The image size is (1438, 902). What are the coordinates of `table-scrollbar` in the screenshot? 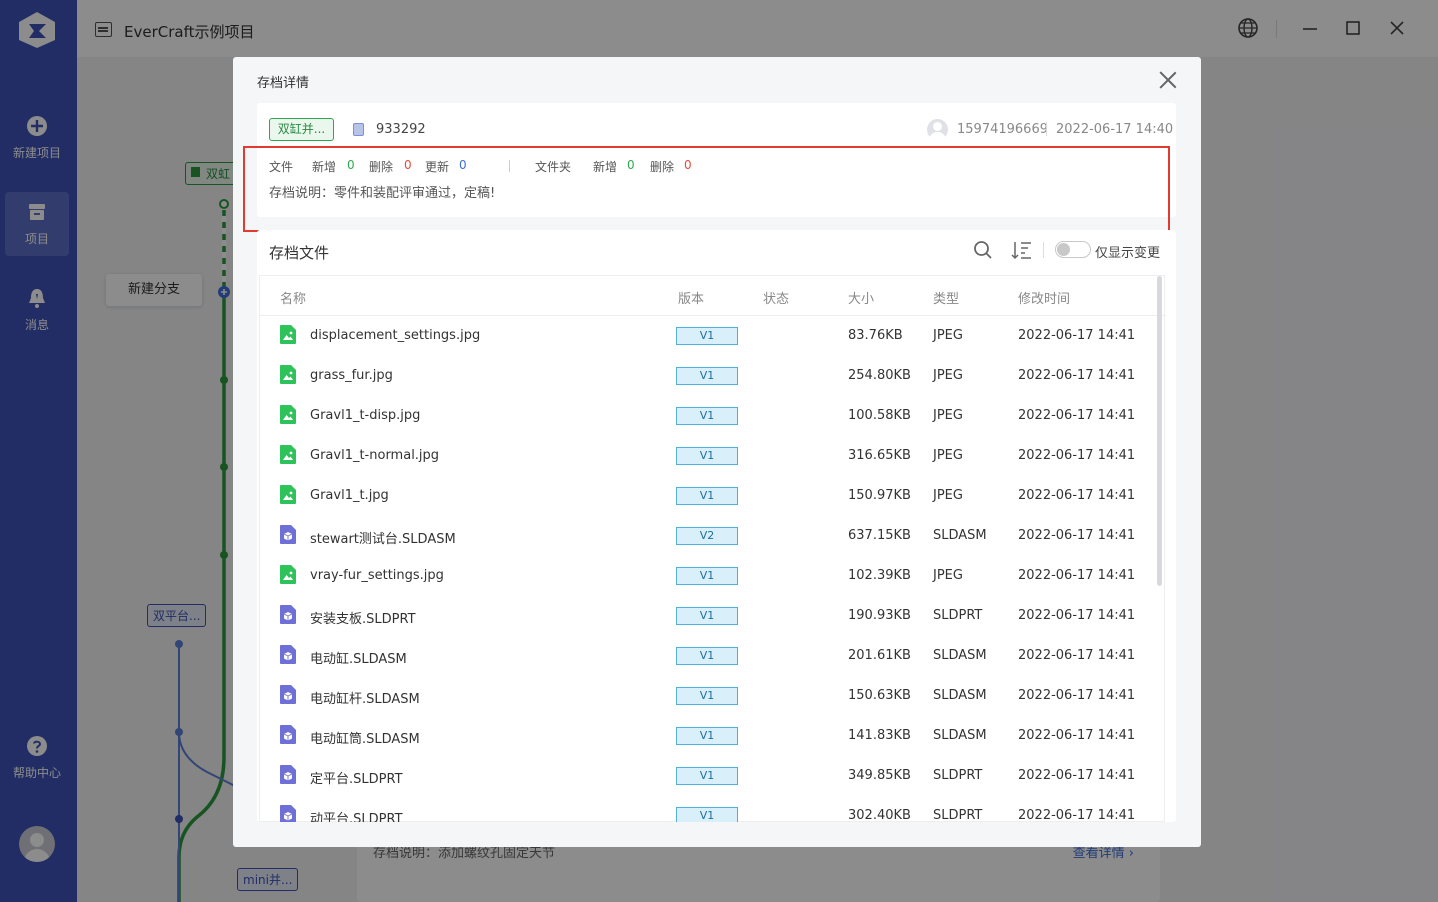 It's located at (1159, 431).